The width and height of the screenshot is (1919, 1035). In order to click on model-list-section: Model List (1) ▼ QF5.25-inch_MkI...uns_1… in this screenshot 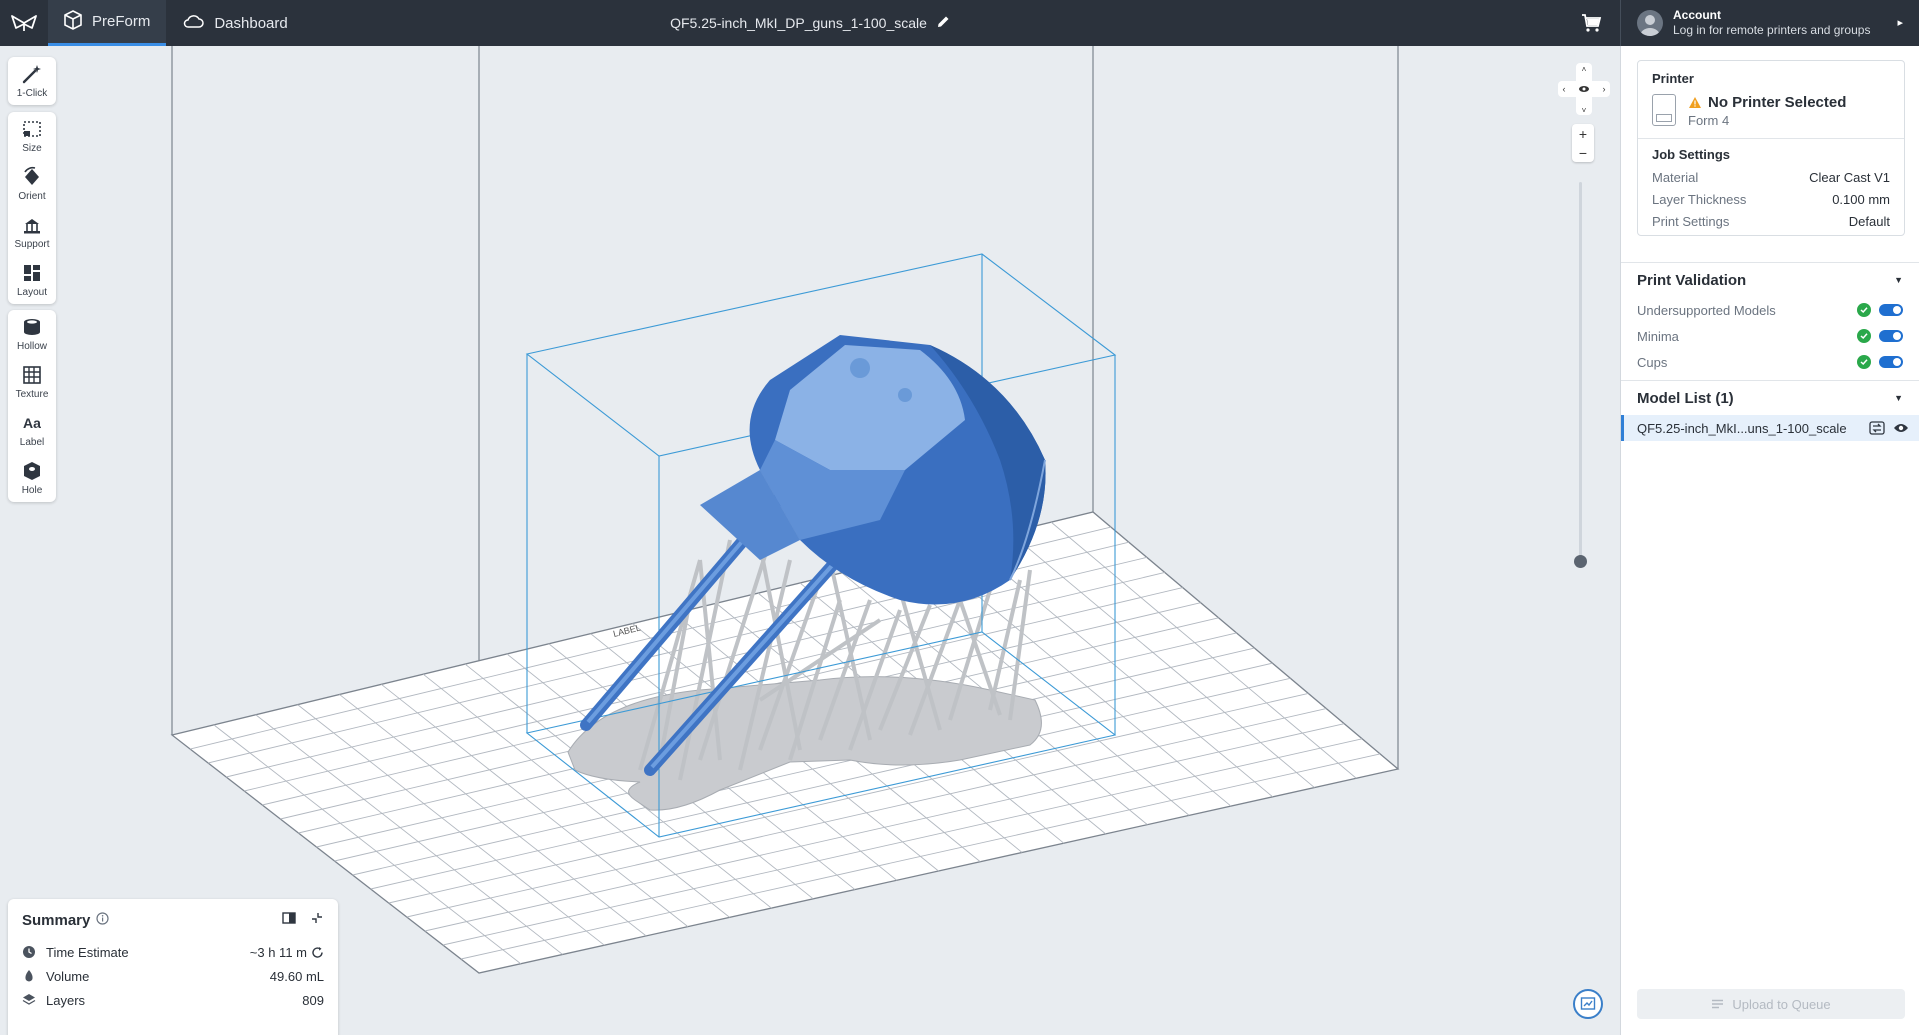, I will do `click(1770, 410)`.